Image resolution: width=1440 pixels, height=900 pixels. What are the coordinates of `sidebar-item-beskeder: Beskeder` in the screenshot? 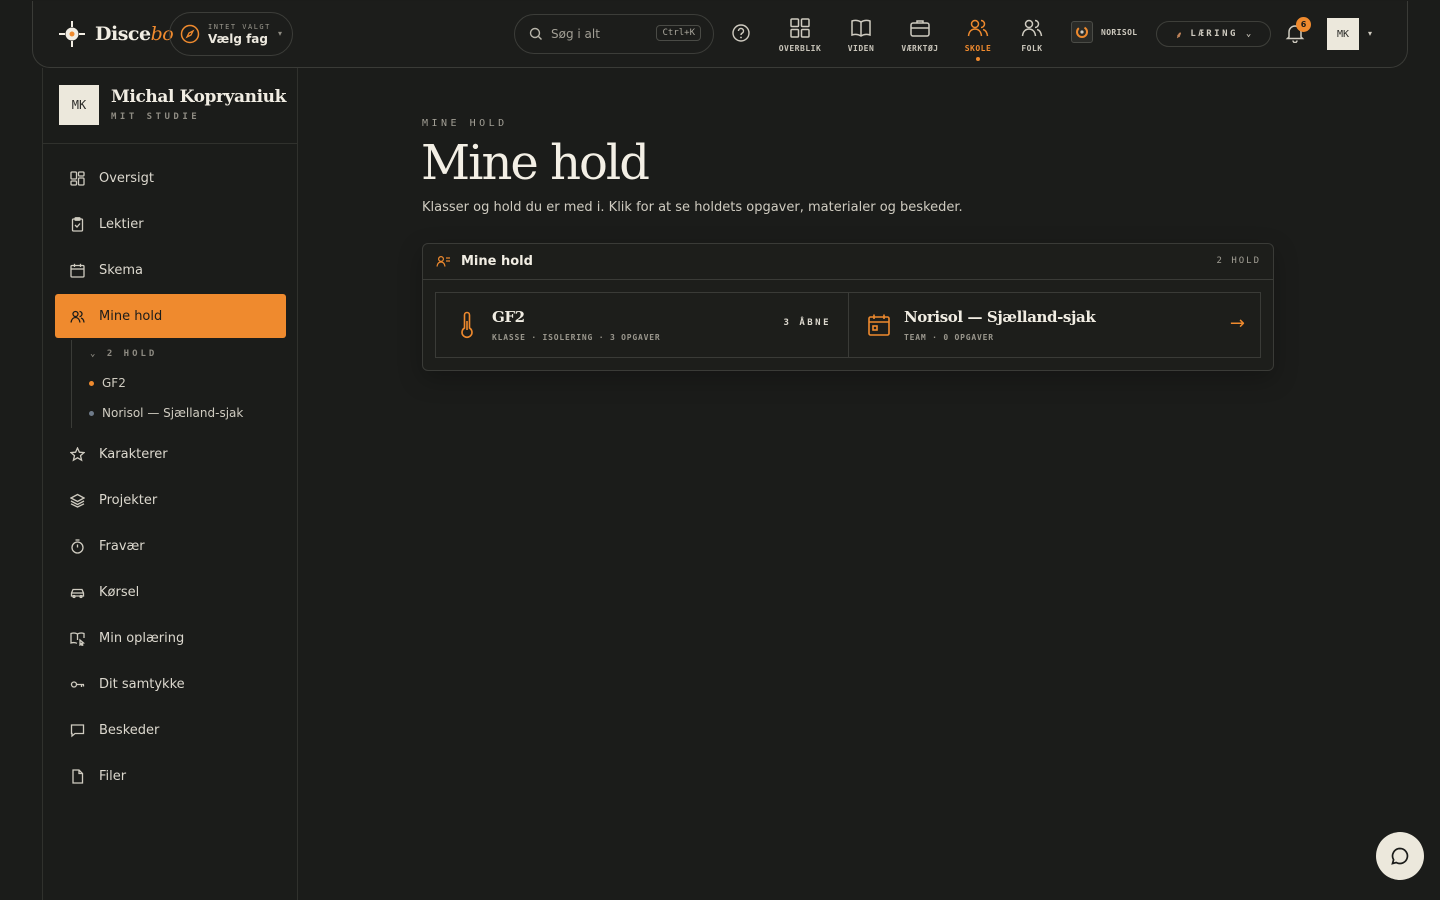 It's located at (170, 730).